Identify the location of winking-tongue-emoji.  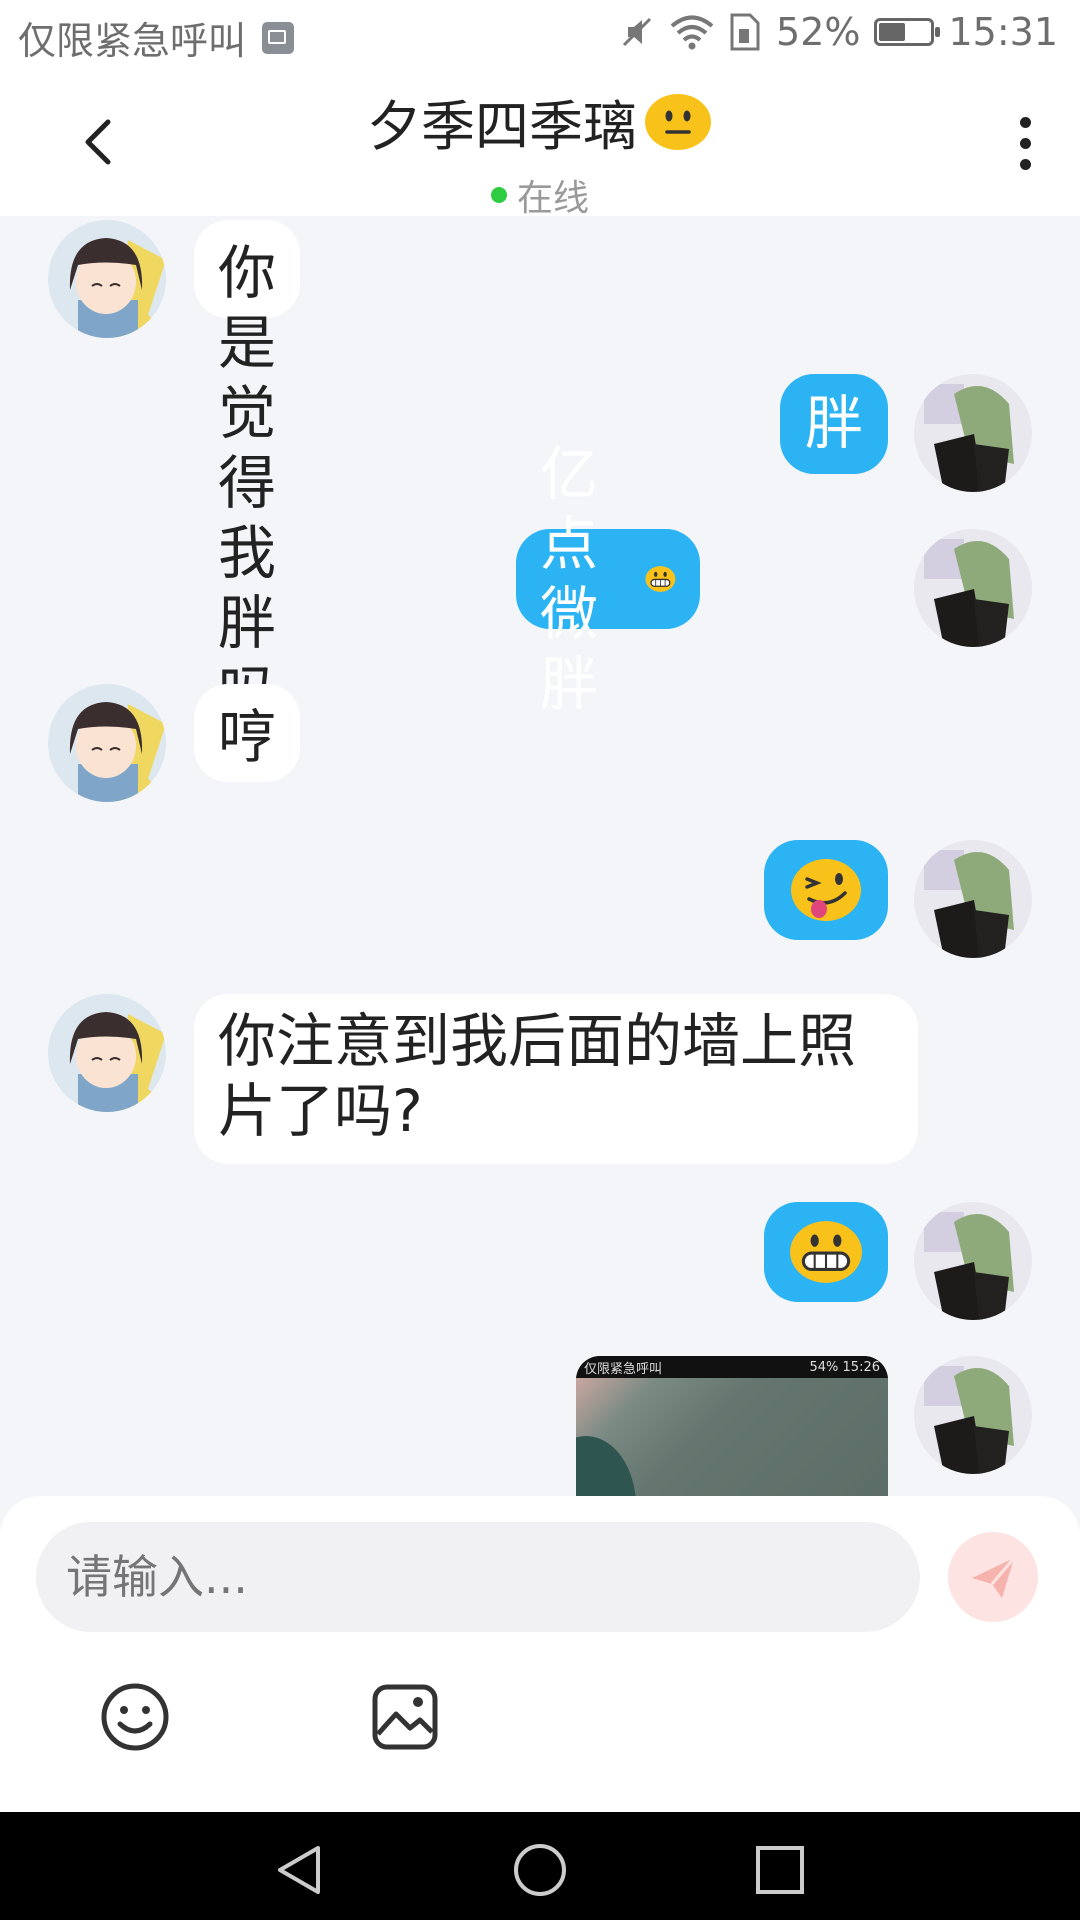
(826, 890).